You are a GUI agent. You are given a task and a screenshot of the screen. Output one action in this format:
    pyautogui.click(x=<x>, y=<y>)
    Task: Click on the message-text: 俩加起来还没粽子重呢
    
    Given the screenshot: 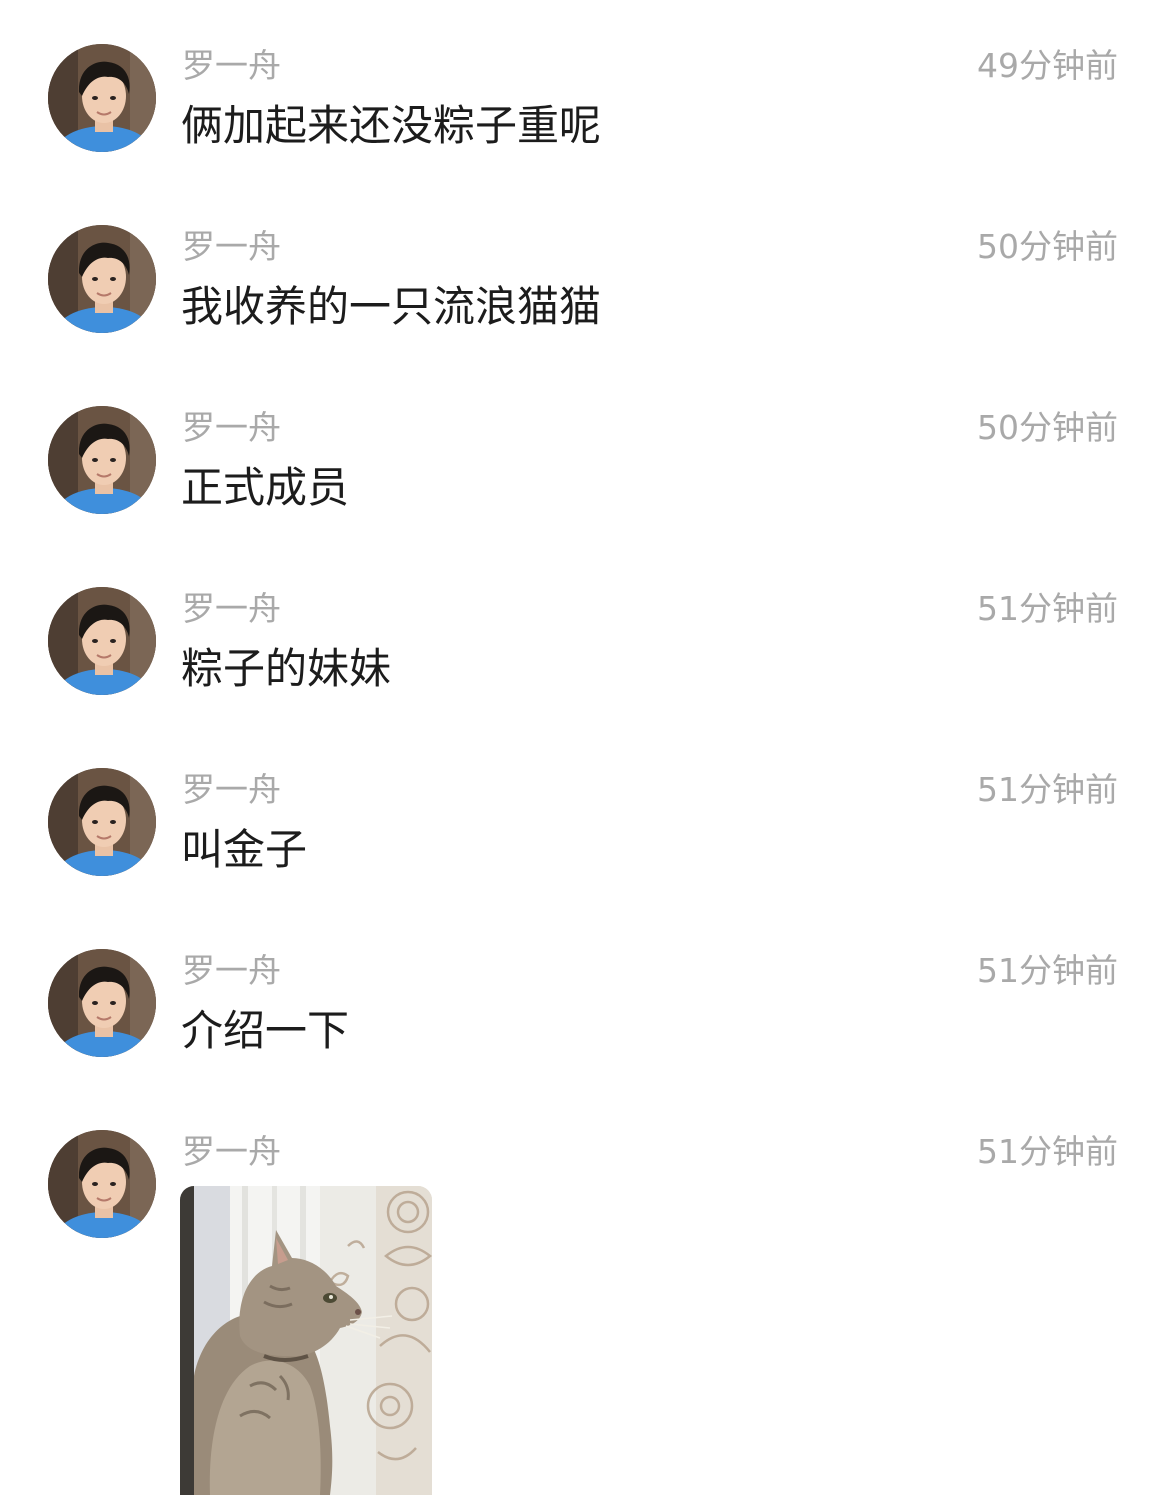 What is the action you would take?
    pyautogui.click(x=391, y=125)
    